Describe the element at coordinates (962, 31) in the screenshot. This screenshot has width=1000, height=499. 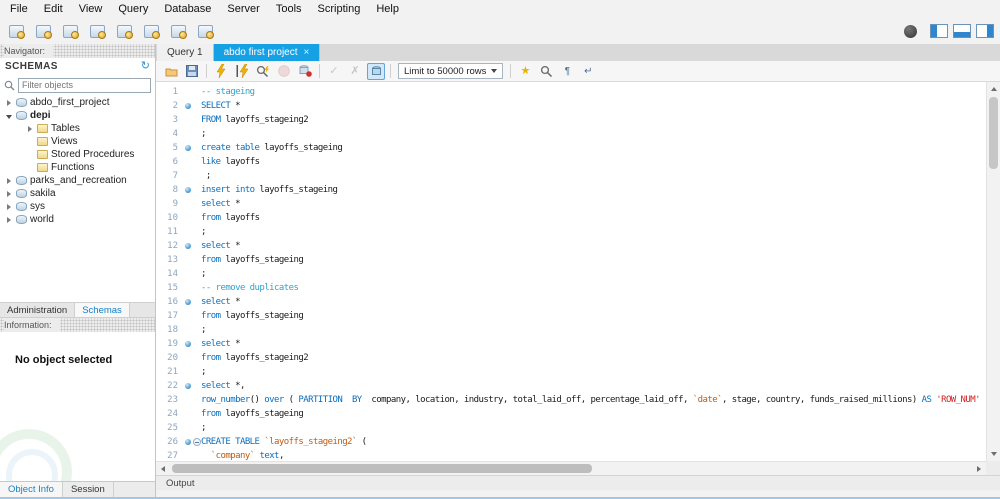
I see `toggle-output-area-button` at that location.